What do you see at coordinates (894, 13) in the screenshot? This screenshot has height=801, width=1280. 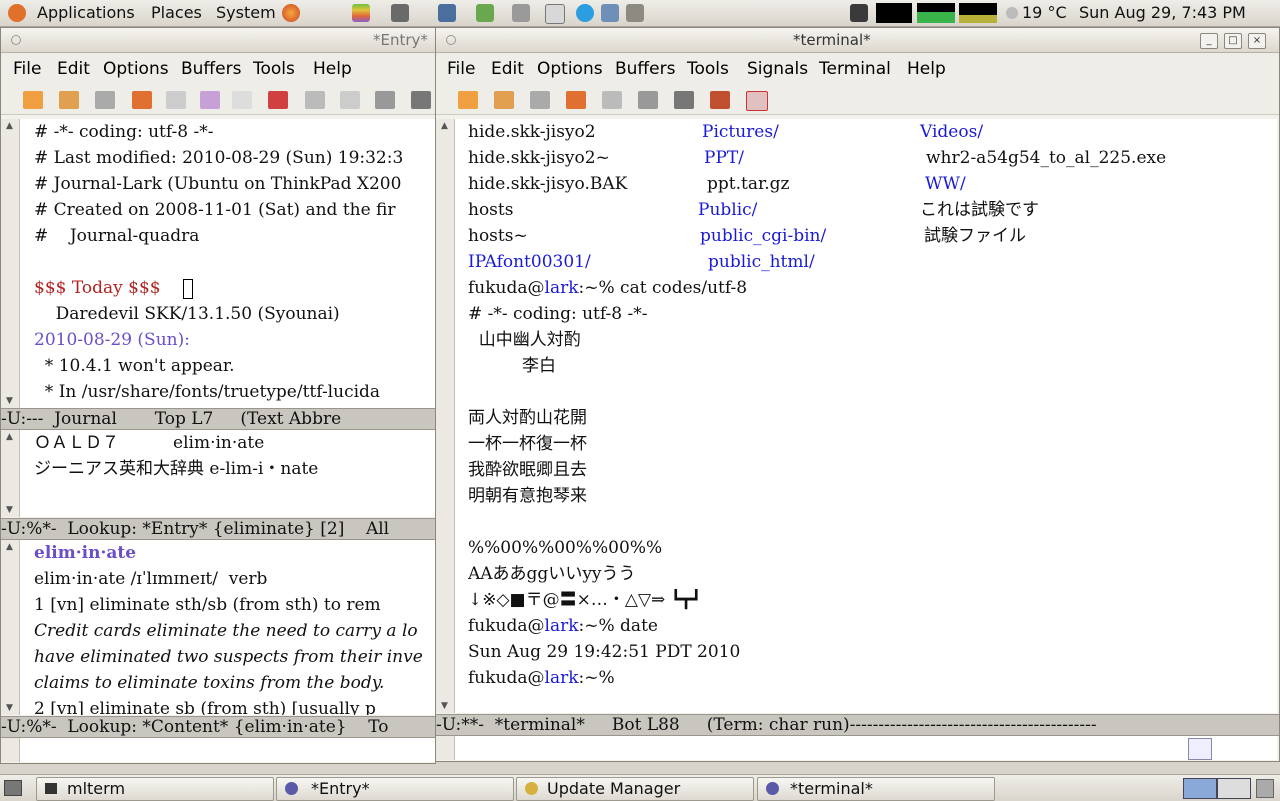 I see `cpu-graph` at bounding box center [894, 13].